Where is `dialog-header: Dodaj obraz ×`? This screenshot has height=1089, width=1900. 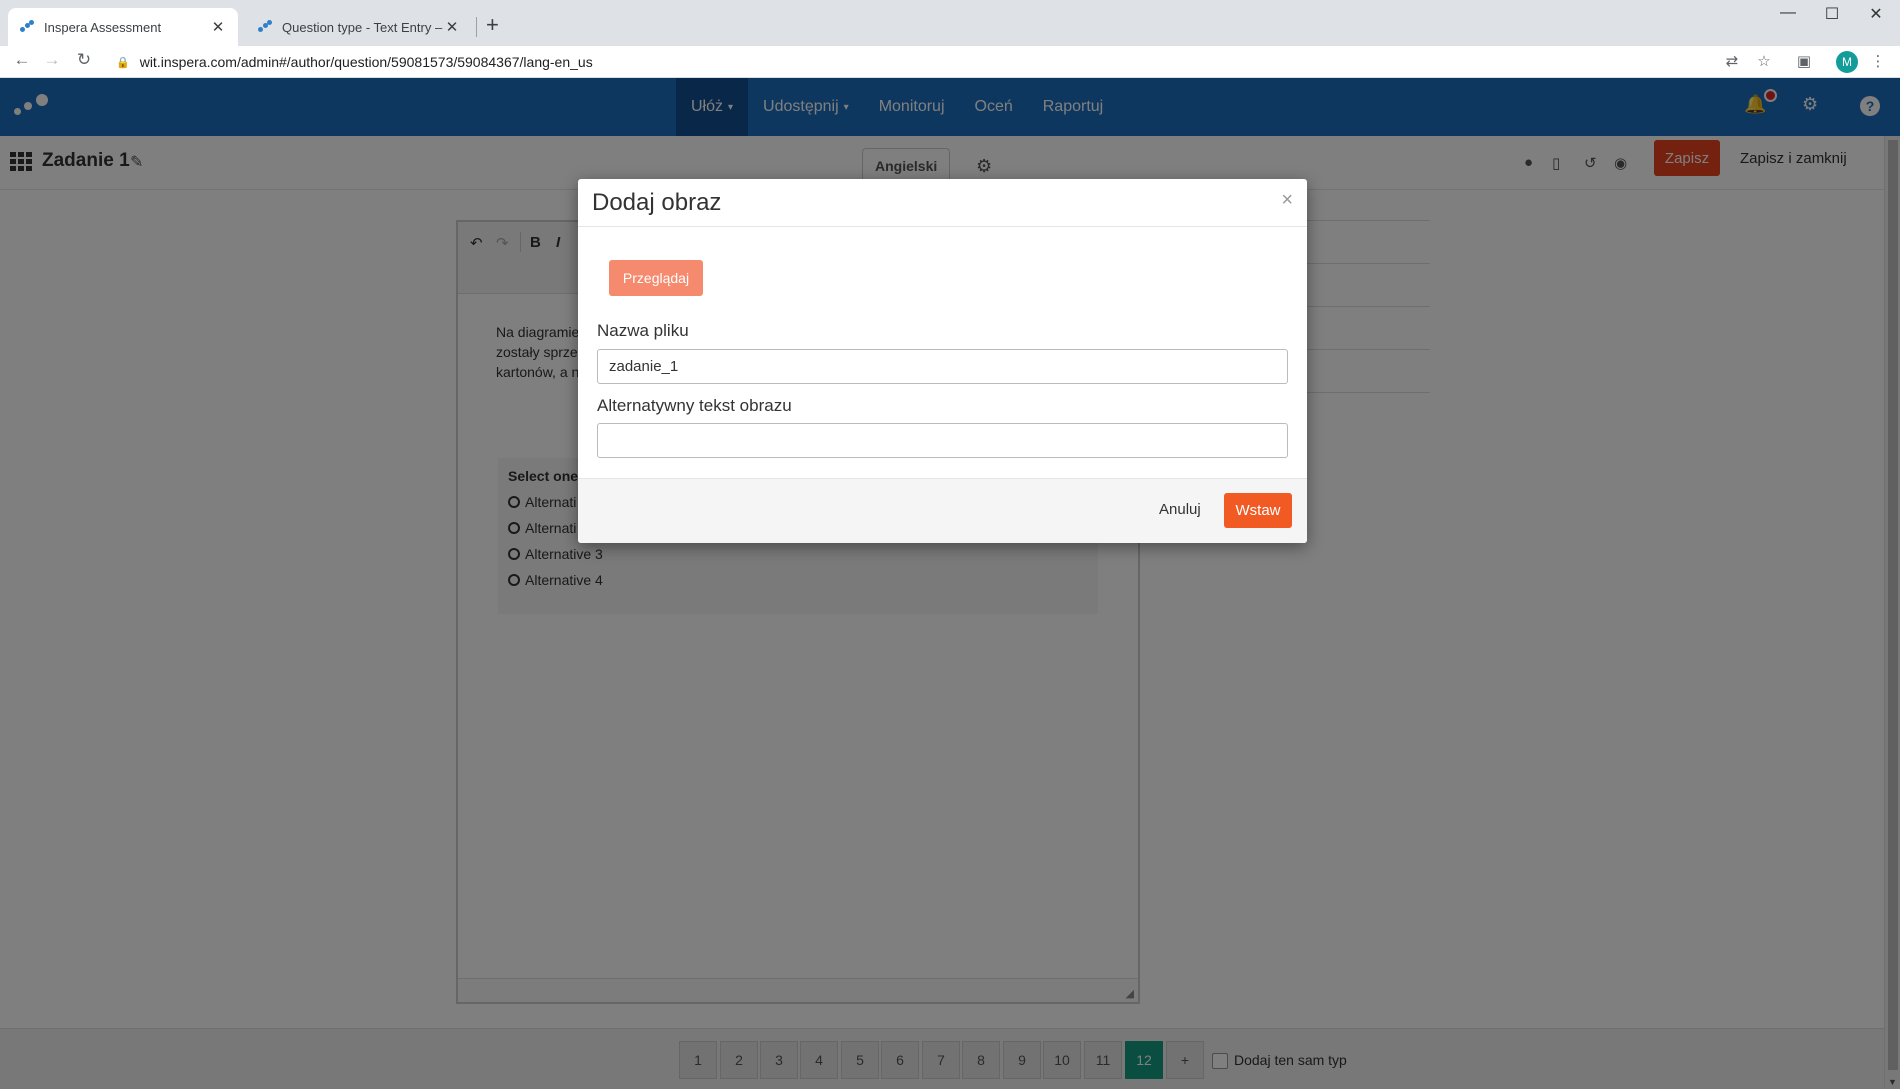 dialog-header: Dodaj obraz × is located at coordinates (942, 203).